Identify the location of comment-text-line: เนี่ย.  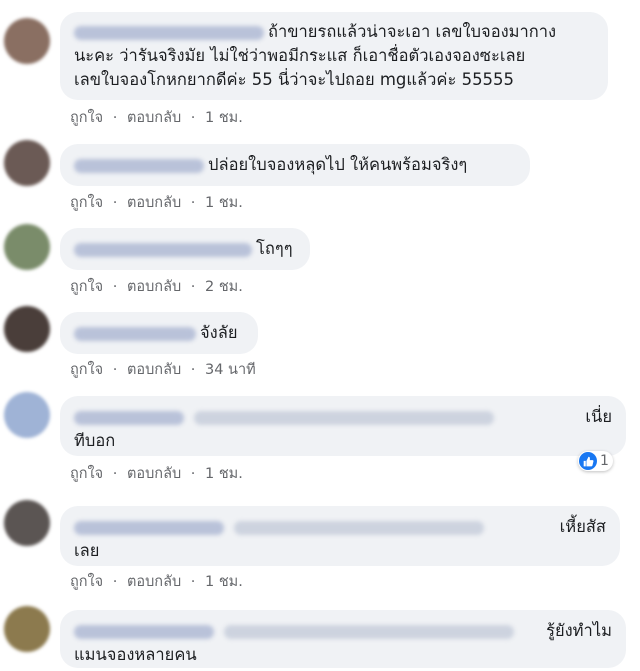
(598, 416).